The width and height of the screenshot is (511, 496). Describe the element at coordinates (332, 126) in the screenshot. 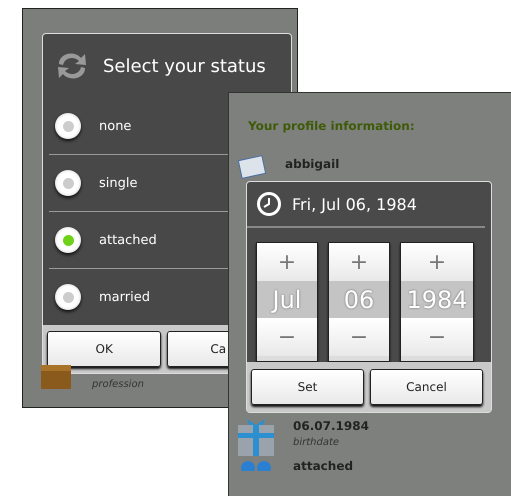

I see `section-heading: Your profile information:` at that location.